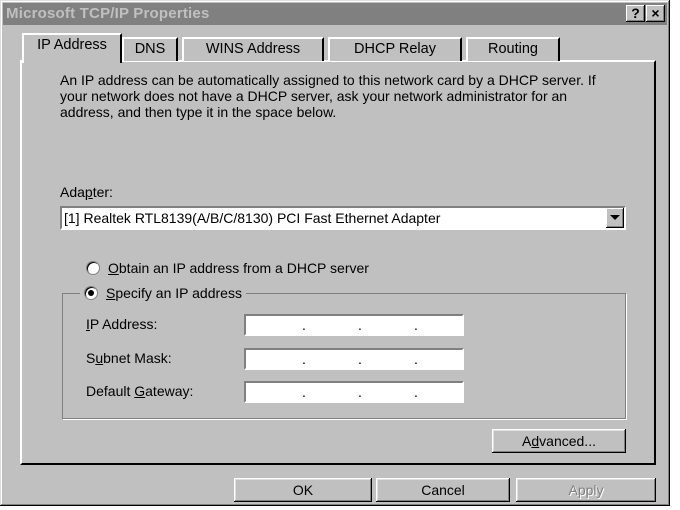 The height and width of the screenshot is (510, 680). I want to click on close-button: ×, so click(655, 13).